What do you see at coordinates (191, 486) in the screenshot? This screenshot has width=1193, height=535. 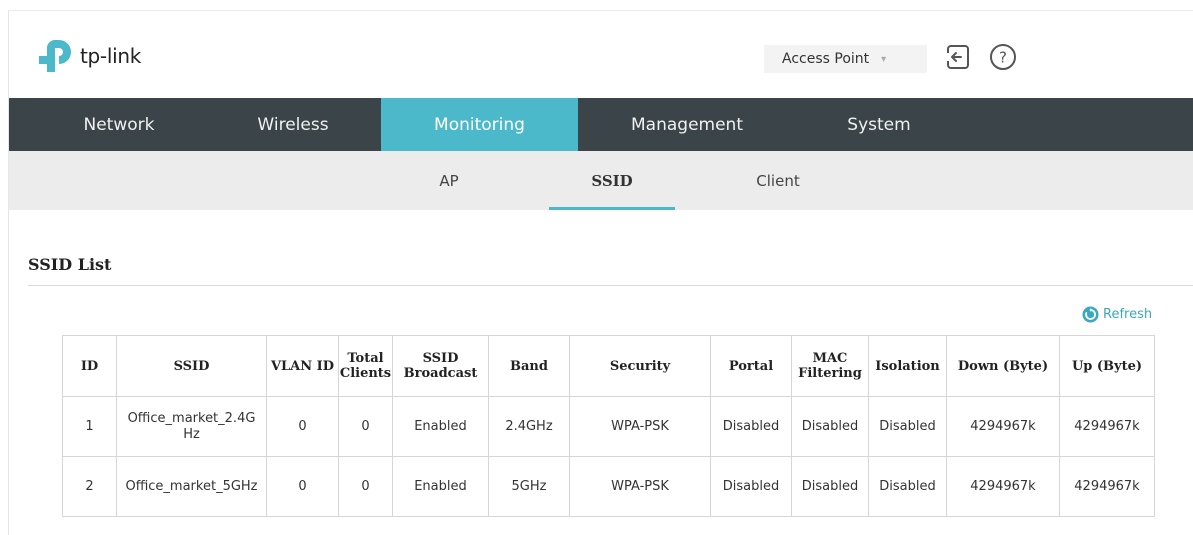 I see `cell-ssid: Office_market_5GHz` at bounding box center [191, 486].